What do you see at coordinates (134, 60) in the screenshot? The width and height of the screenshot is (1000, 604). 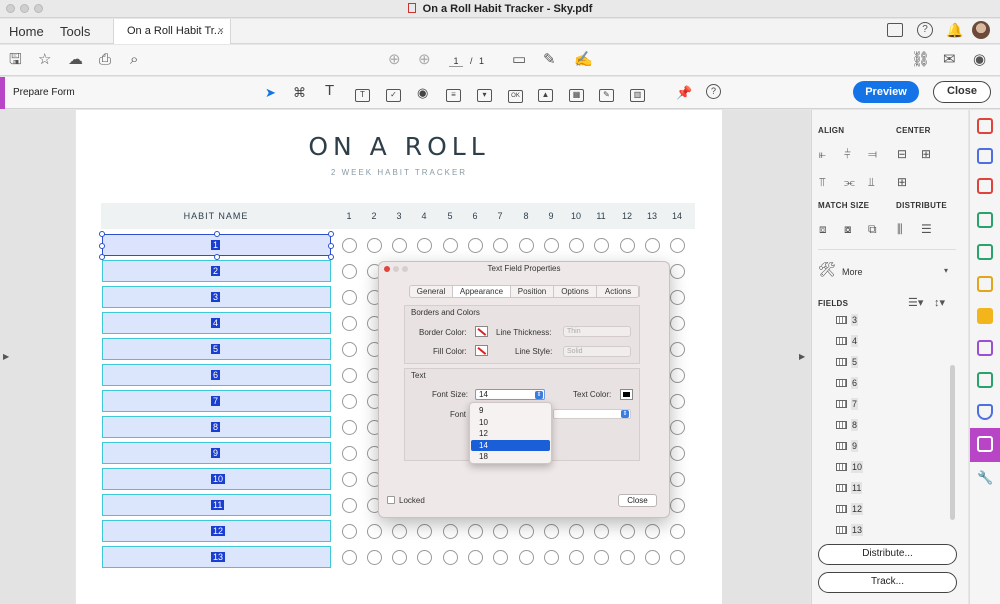 I see `search-icon: ⌕` at bounding box center [134, 60].